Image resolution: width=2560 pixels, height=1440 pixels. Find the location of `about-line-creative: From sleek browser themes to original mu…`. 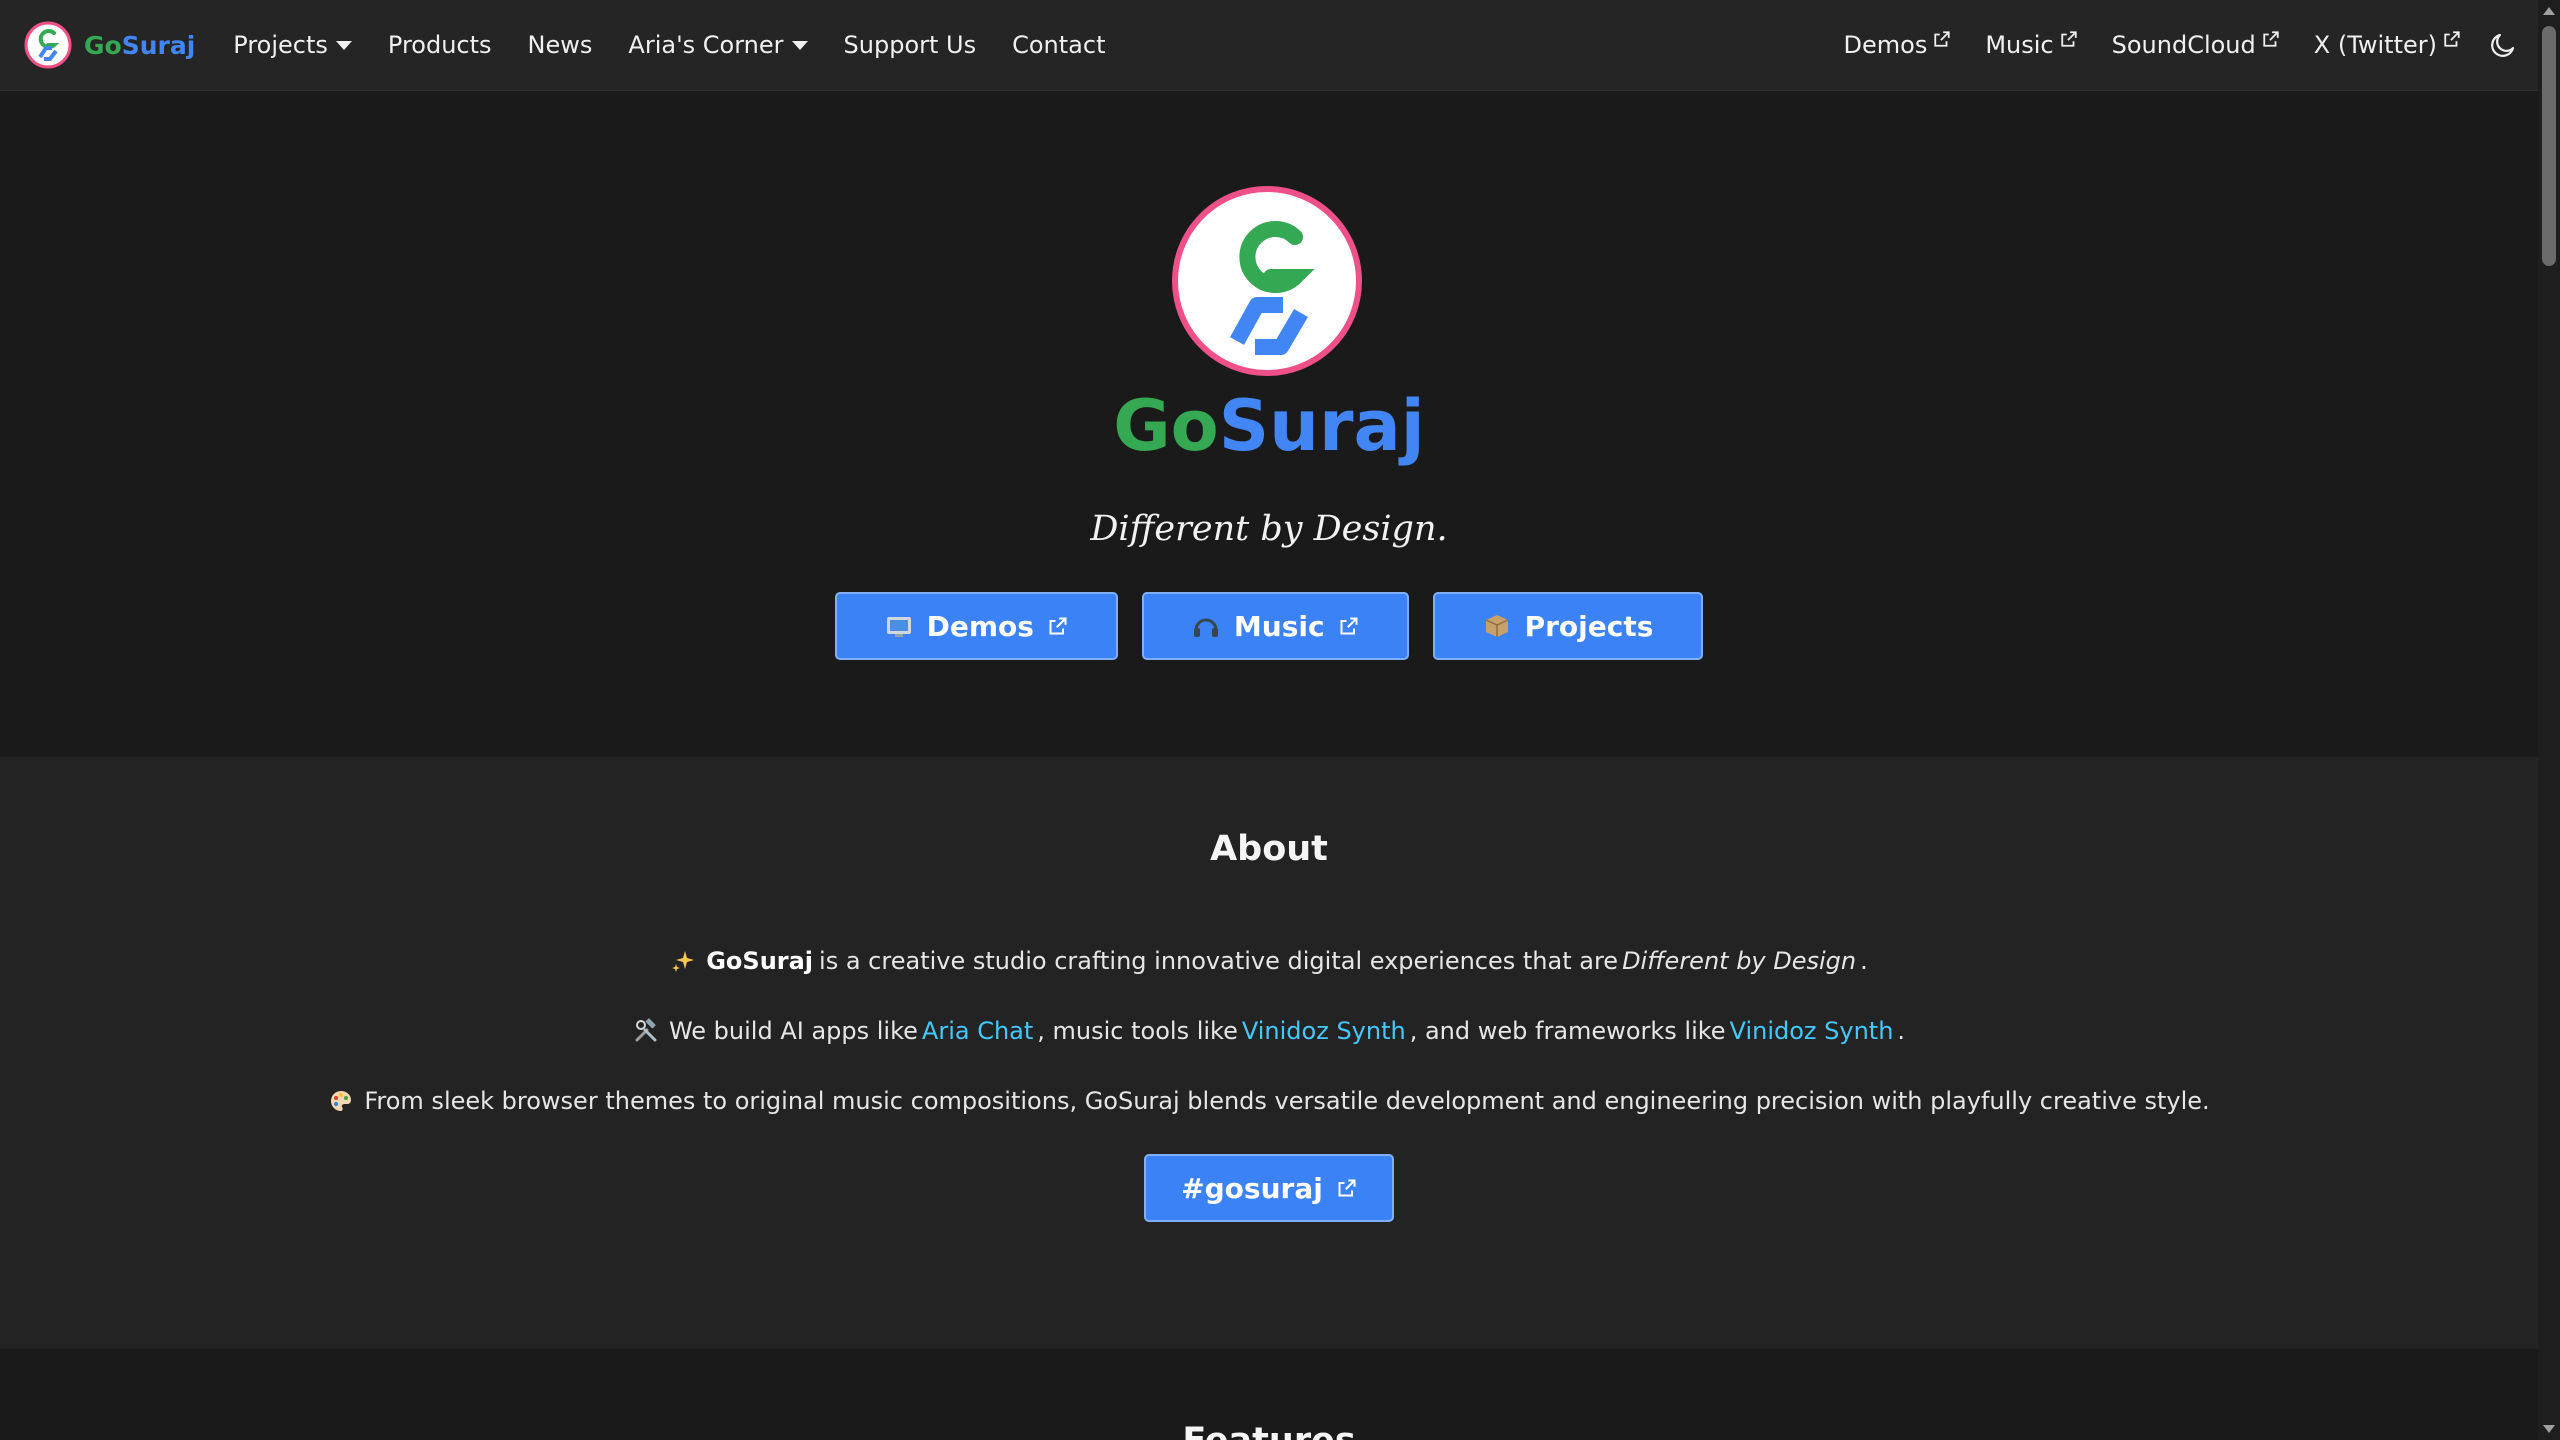

about-line-creative: From sleek browser themes to original mu… is located at coordinates (1269, 1101).